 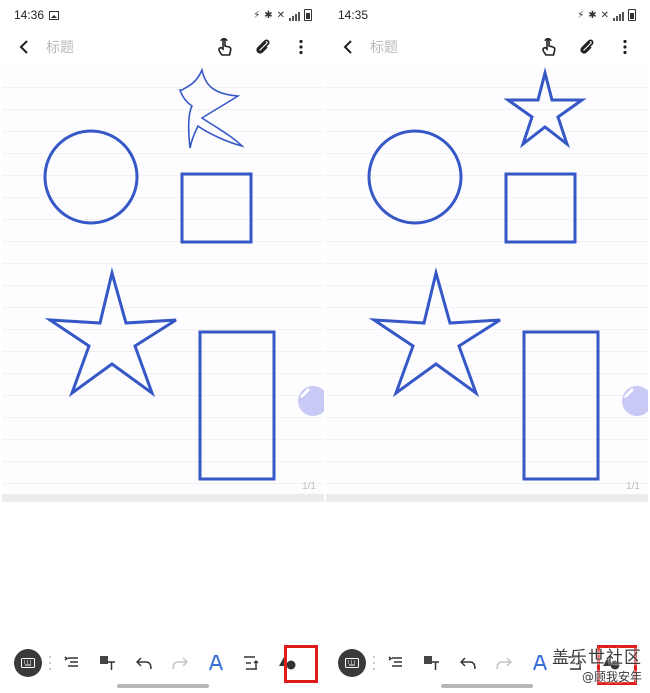 I want to click on text-size-button, so click(x=252, y=663).